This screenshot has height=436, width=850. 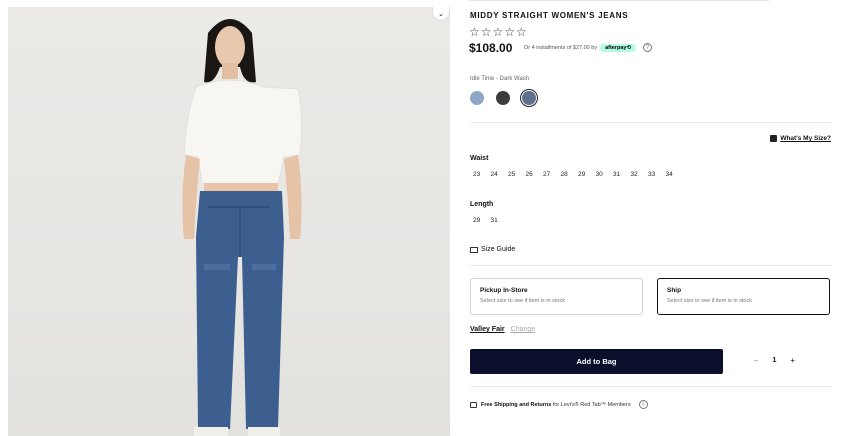 I want to click on waist-size: 26, so click(x=535, y=174).